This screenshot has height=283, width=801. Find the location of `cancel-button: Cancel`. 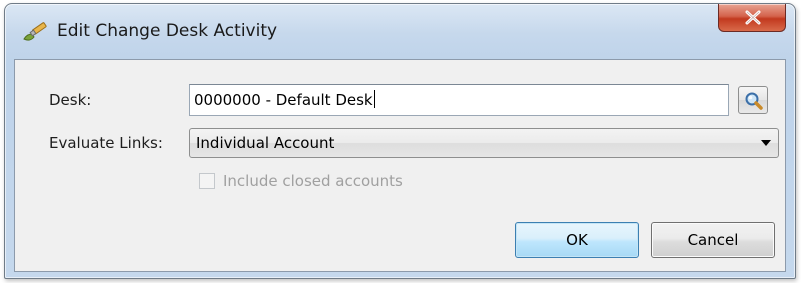

cancel-button: Cancel is located at coordinates (713, 240).